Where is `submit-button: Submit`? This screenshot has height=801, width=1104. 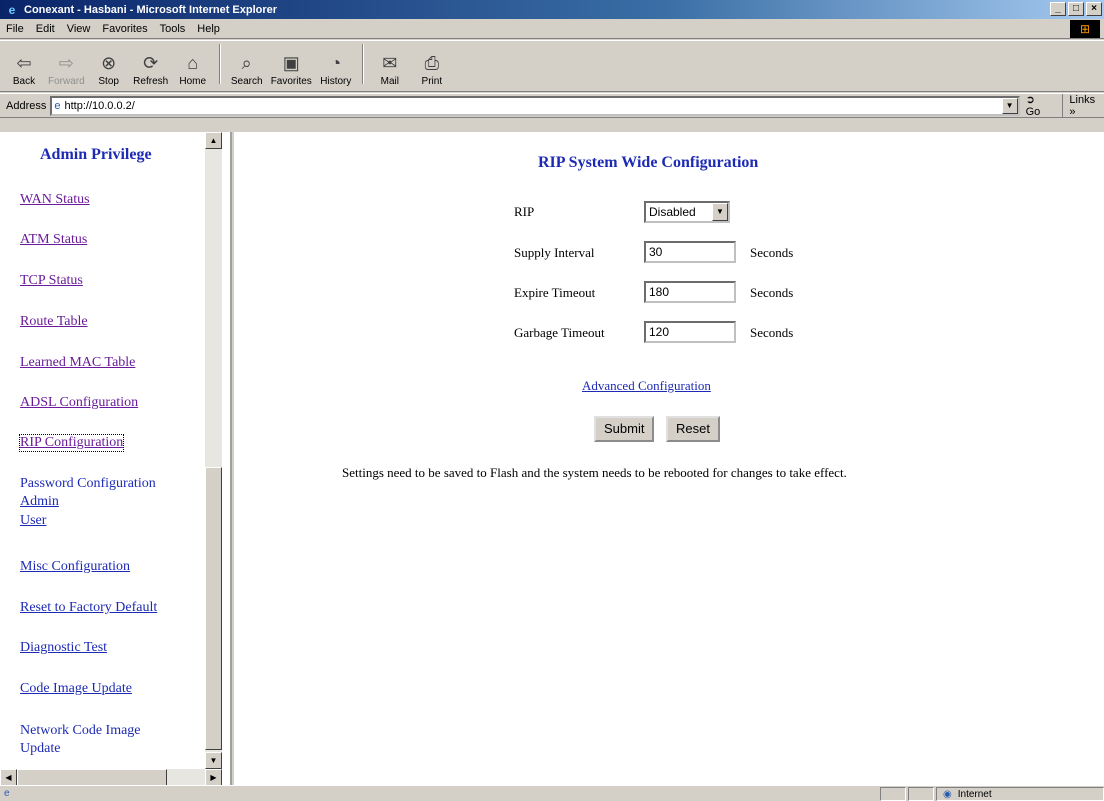 submit-button: Submit is located at coordinates (624, 429).